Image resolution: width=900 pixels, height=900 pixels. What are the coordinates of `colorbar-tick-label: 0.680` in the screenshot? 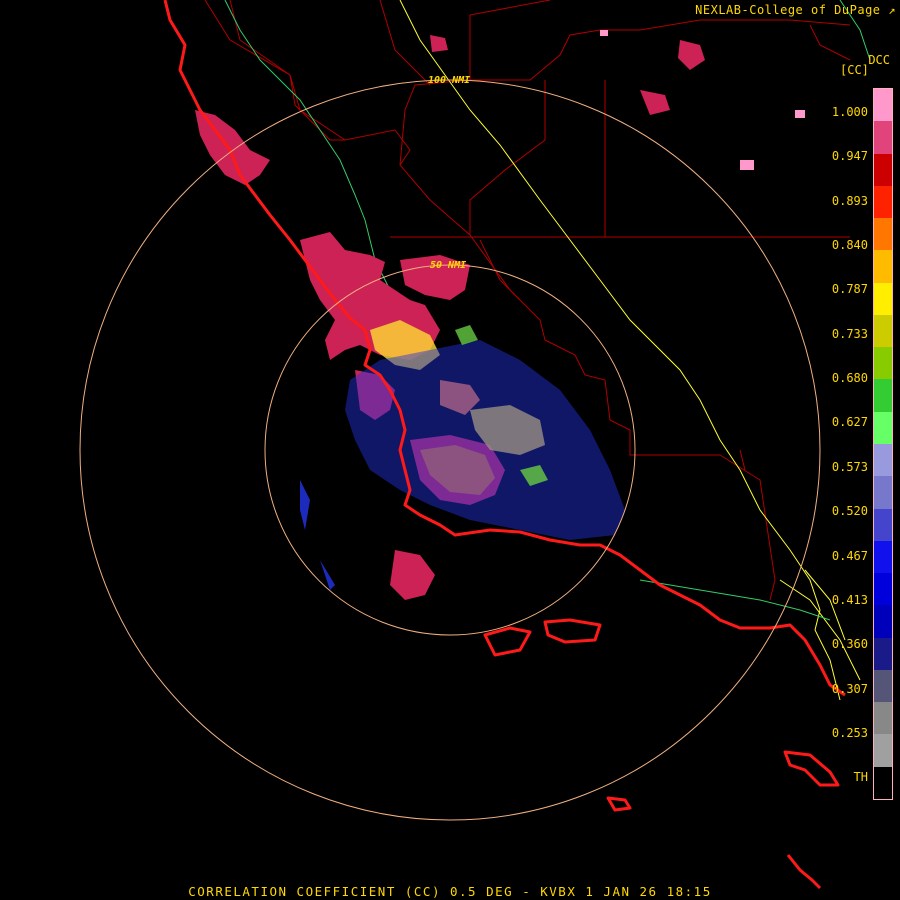 It's located at (849, 378).